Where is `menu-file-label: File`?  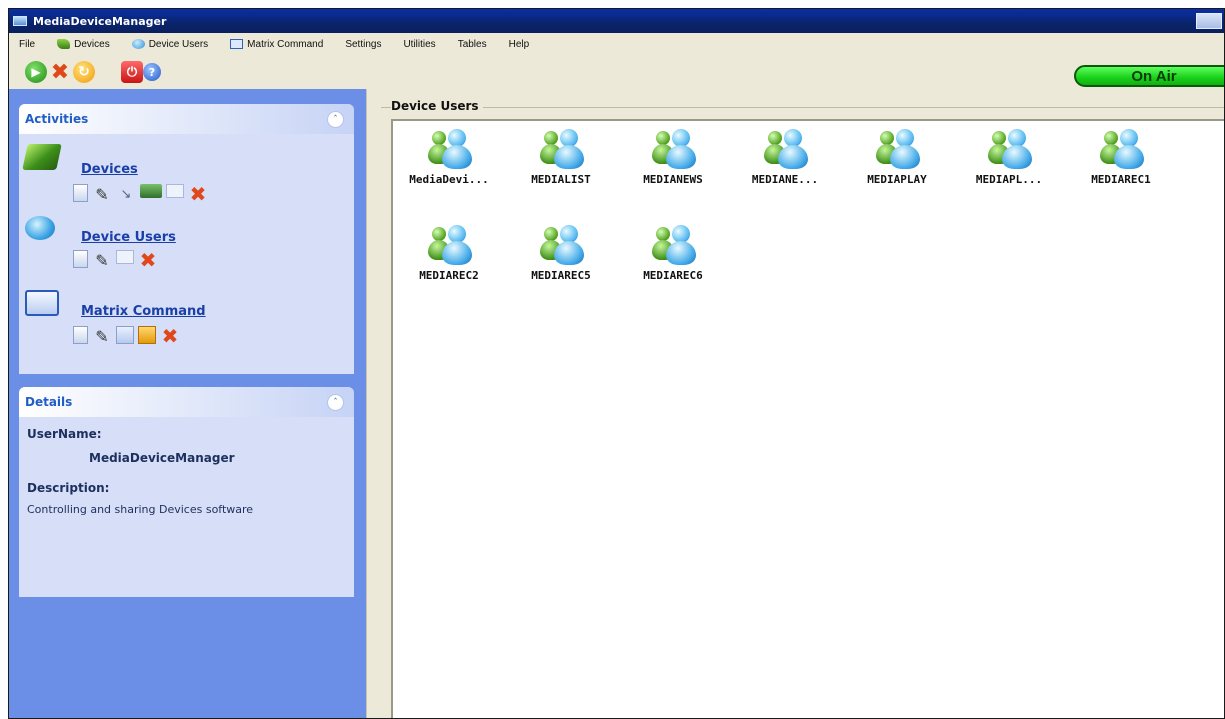 menu-file-label: File is located at coordinates (27, 44).